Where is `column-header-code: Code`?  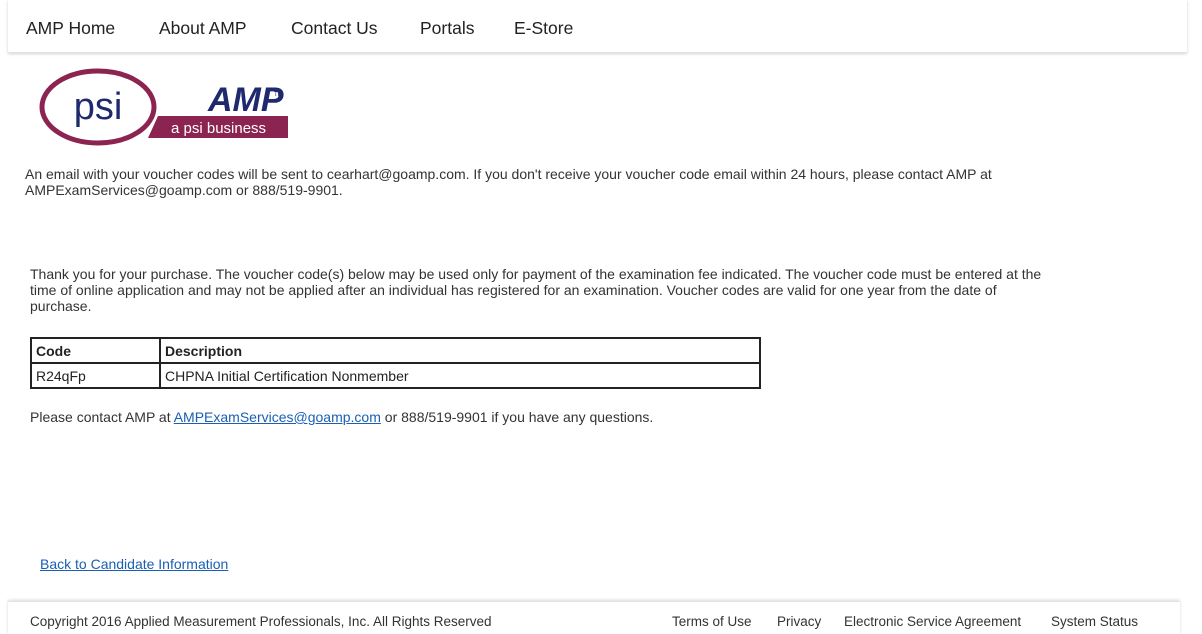
column-header-code: Code is located at coordinates (95, 350).